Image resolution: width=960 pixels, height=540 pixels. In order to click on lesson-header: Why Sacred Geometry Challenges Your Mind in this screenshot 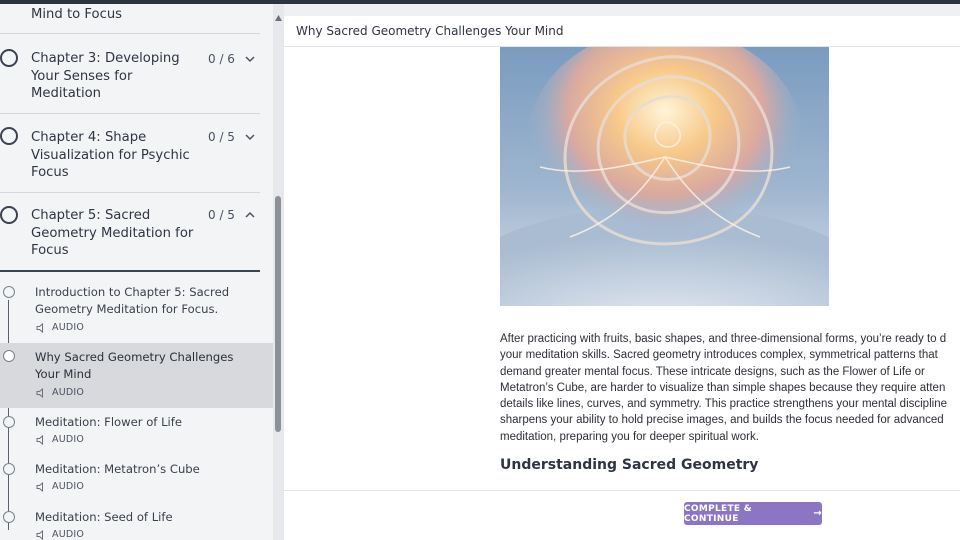, I will do `click(622, 31)`.